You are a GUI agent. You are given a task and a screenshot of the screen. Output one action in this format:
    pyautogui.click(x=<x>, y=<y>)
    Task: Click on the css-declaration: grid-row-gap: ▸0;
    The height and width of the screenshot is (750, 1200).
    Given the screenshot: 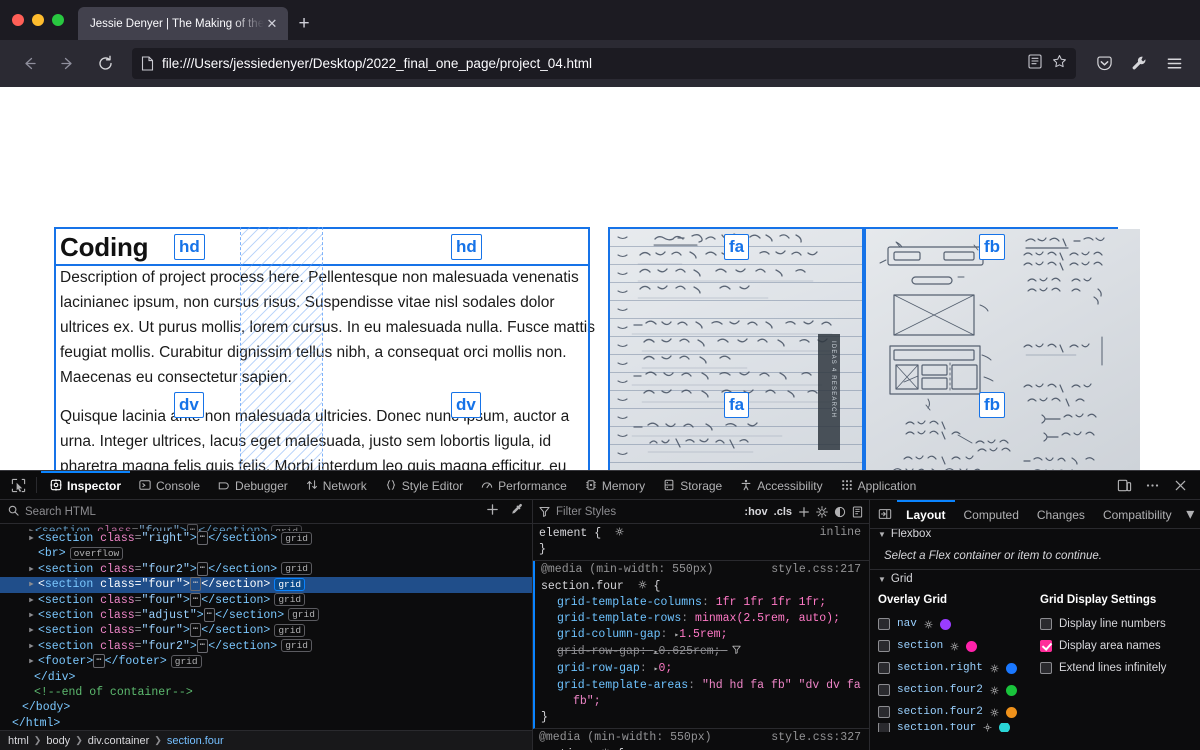 What is the action you would take?
    pyautogui.click(x=702, y=669)
    